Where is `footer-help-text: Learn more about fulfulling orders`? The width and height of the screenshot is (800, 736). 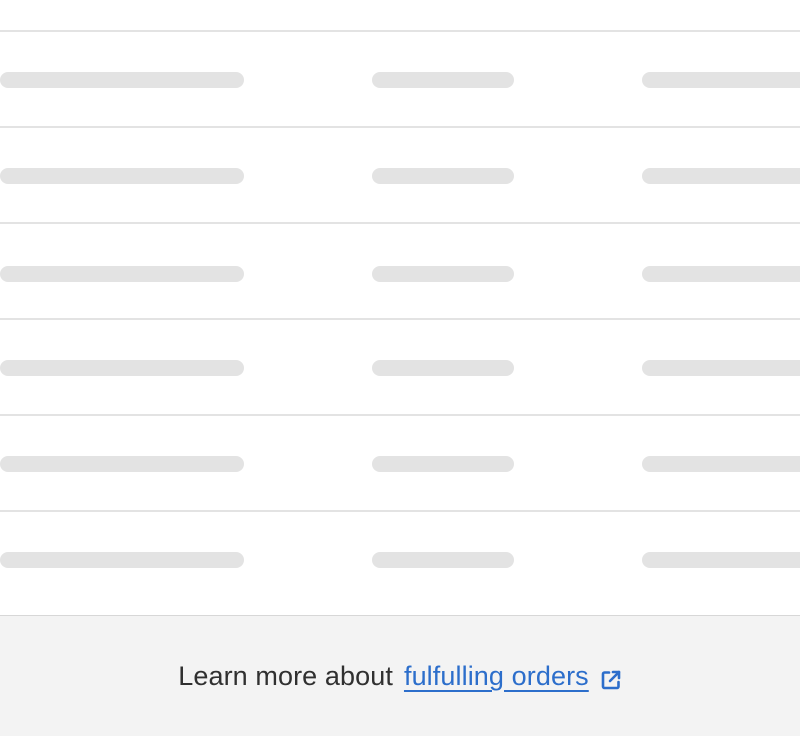
footer-help-text: Learn more about fulfulling orders is located at coordinates (400, 676).